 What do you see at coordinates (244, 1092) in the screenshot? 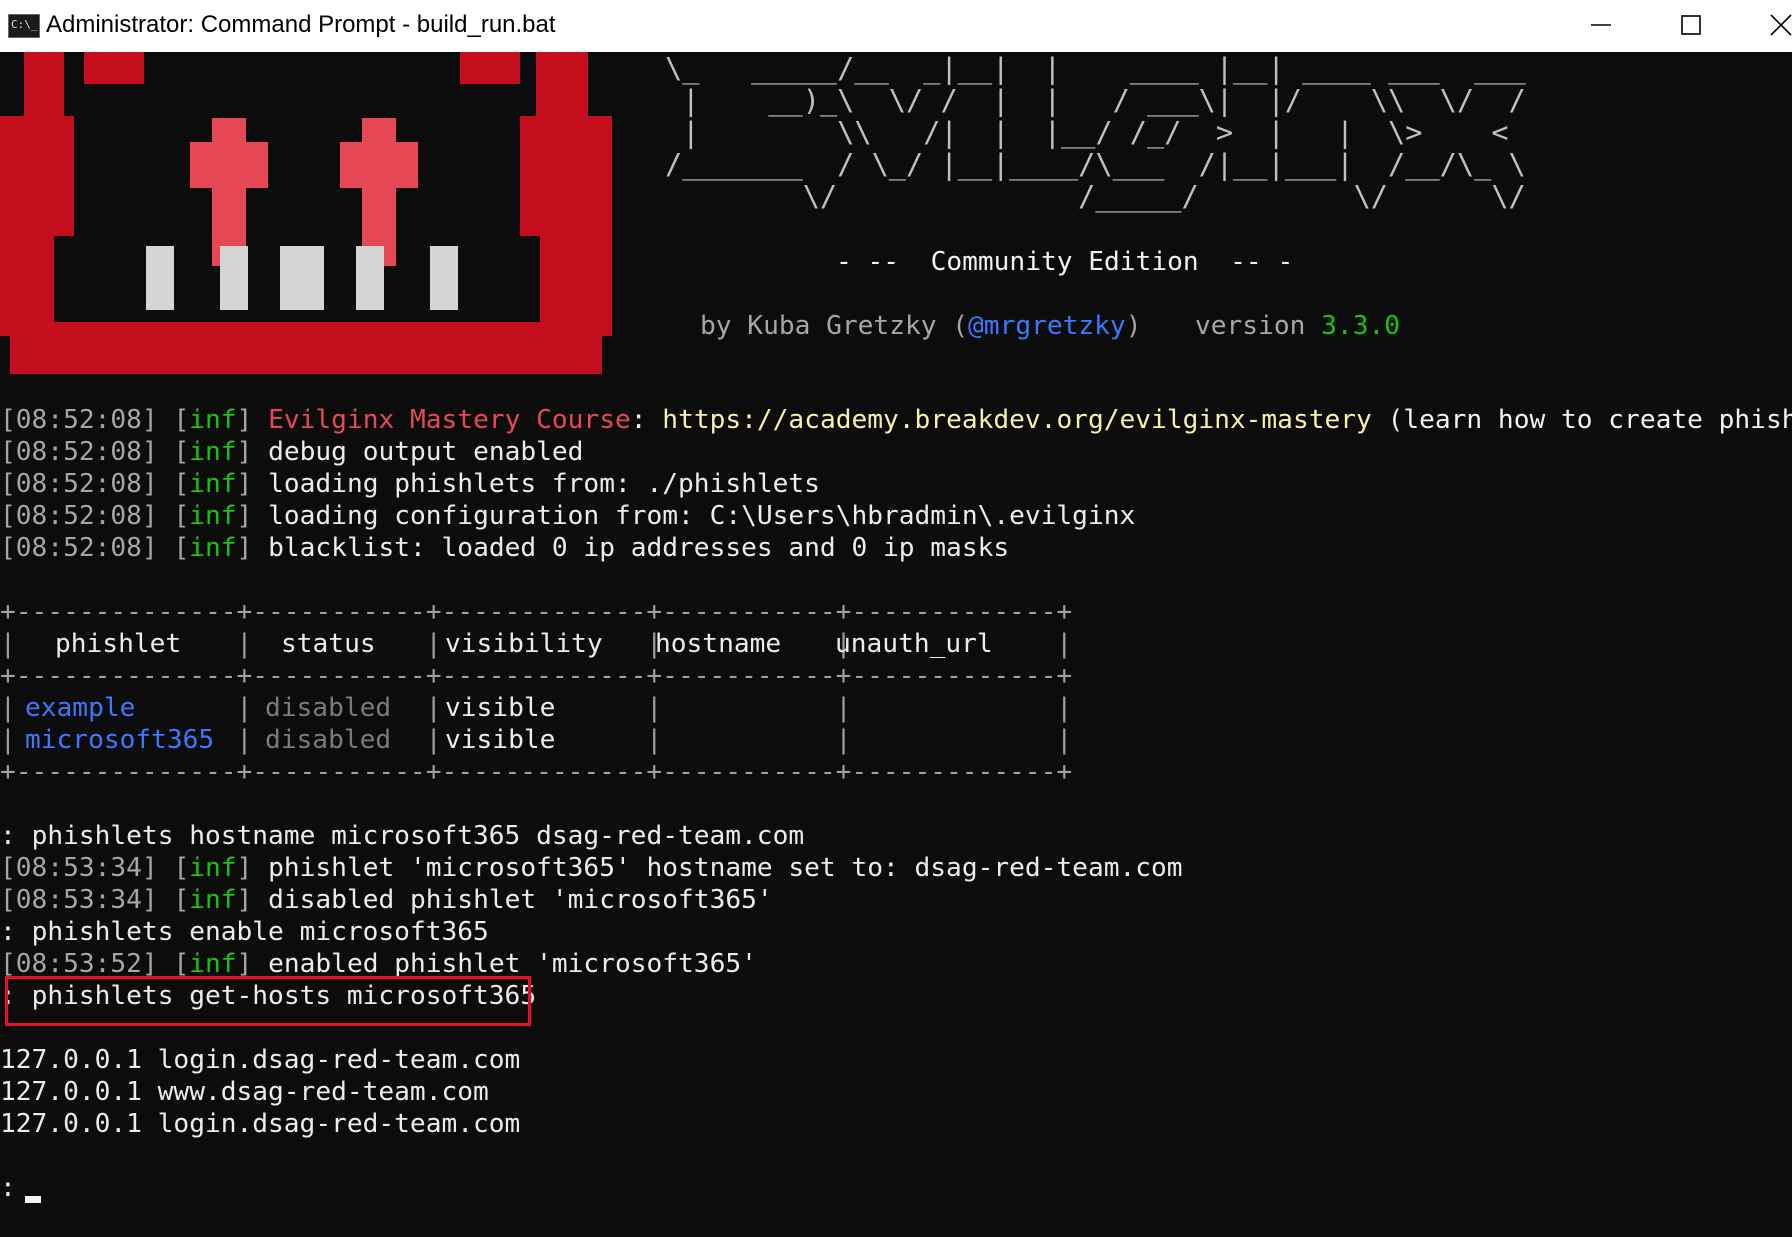
I see `hosts-entry: 127.0.0.1 www.dsag-red-team.com` at bounding box center [244, 1092].